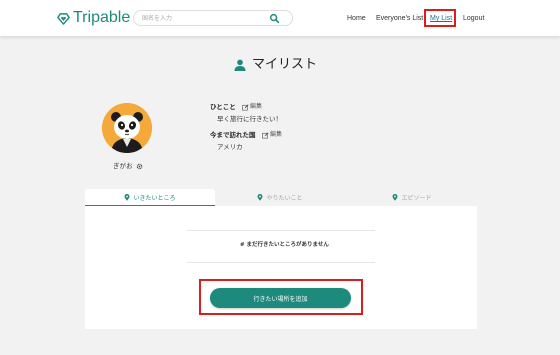  Describe the element at coordinates (284, 245) in the screenshot. I see `empty-list-message: # まだ行きたいところがありません` at that location.